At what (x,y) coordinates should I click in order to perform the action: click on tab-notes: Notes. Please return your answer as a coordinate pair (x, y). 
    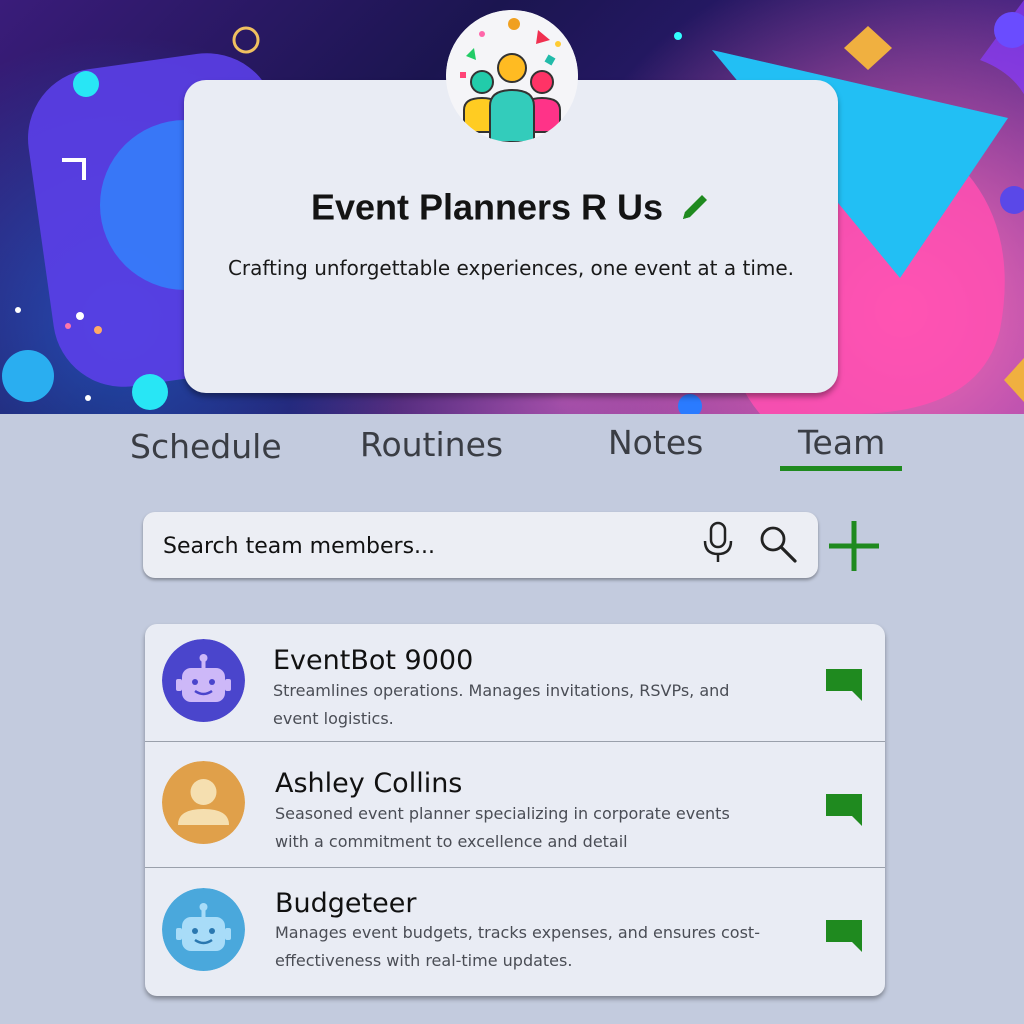
    Looking at the image, I should click on (655, 442).